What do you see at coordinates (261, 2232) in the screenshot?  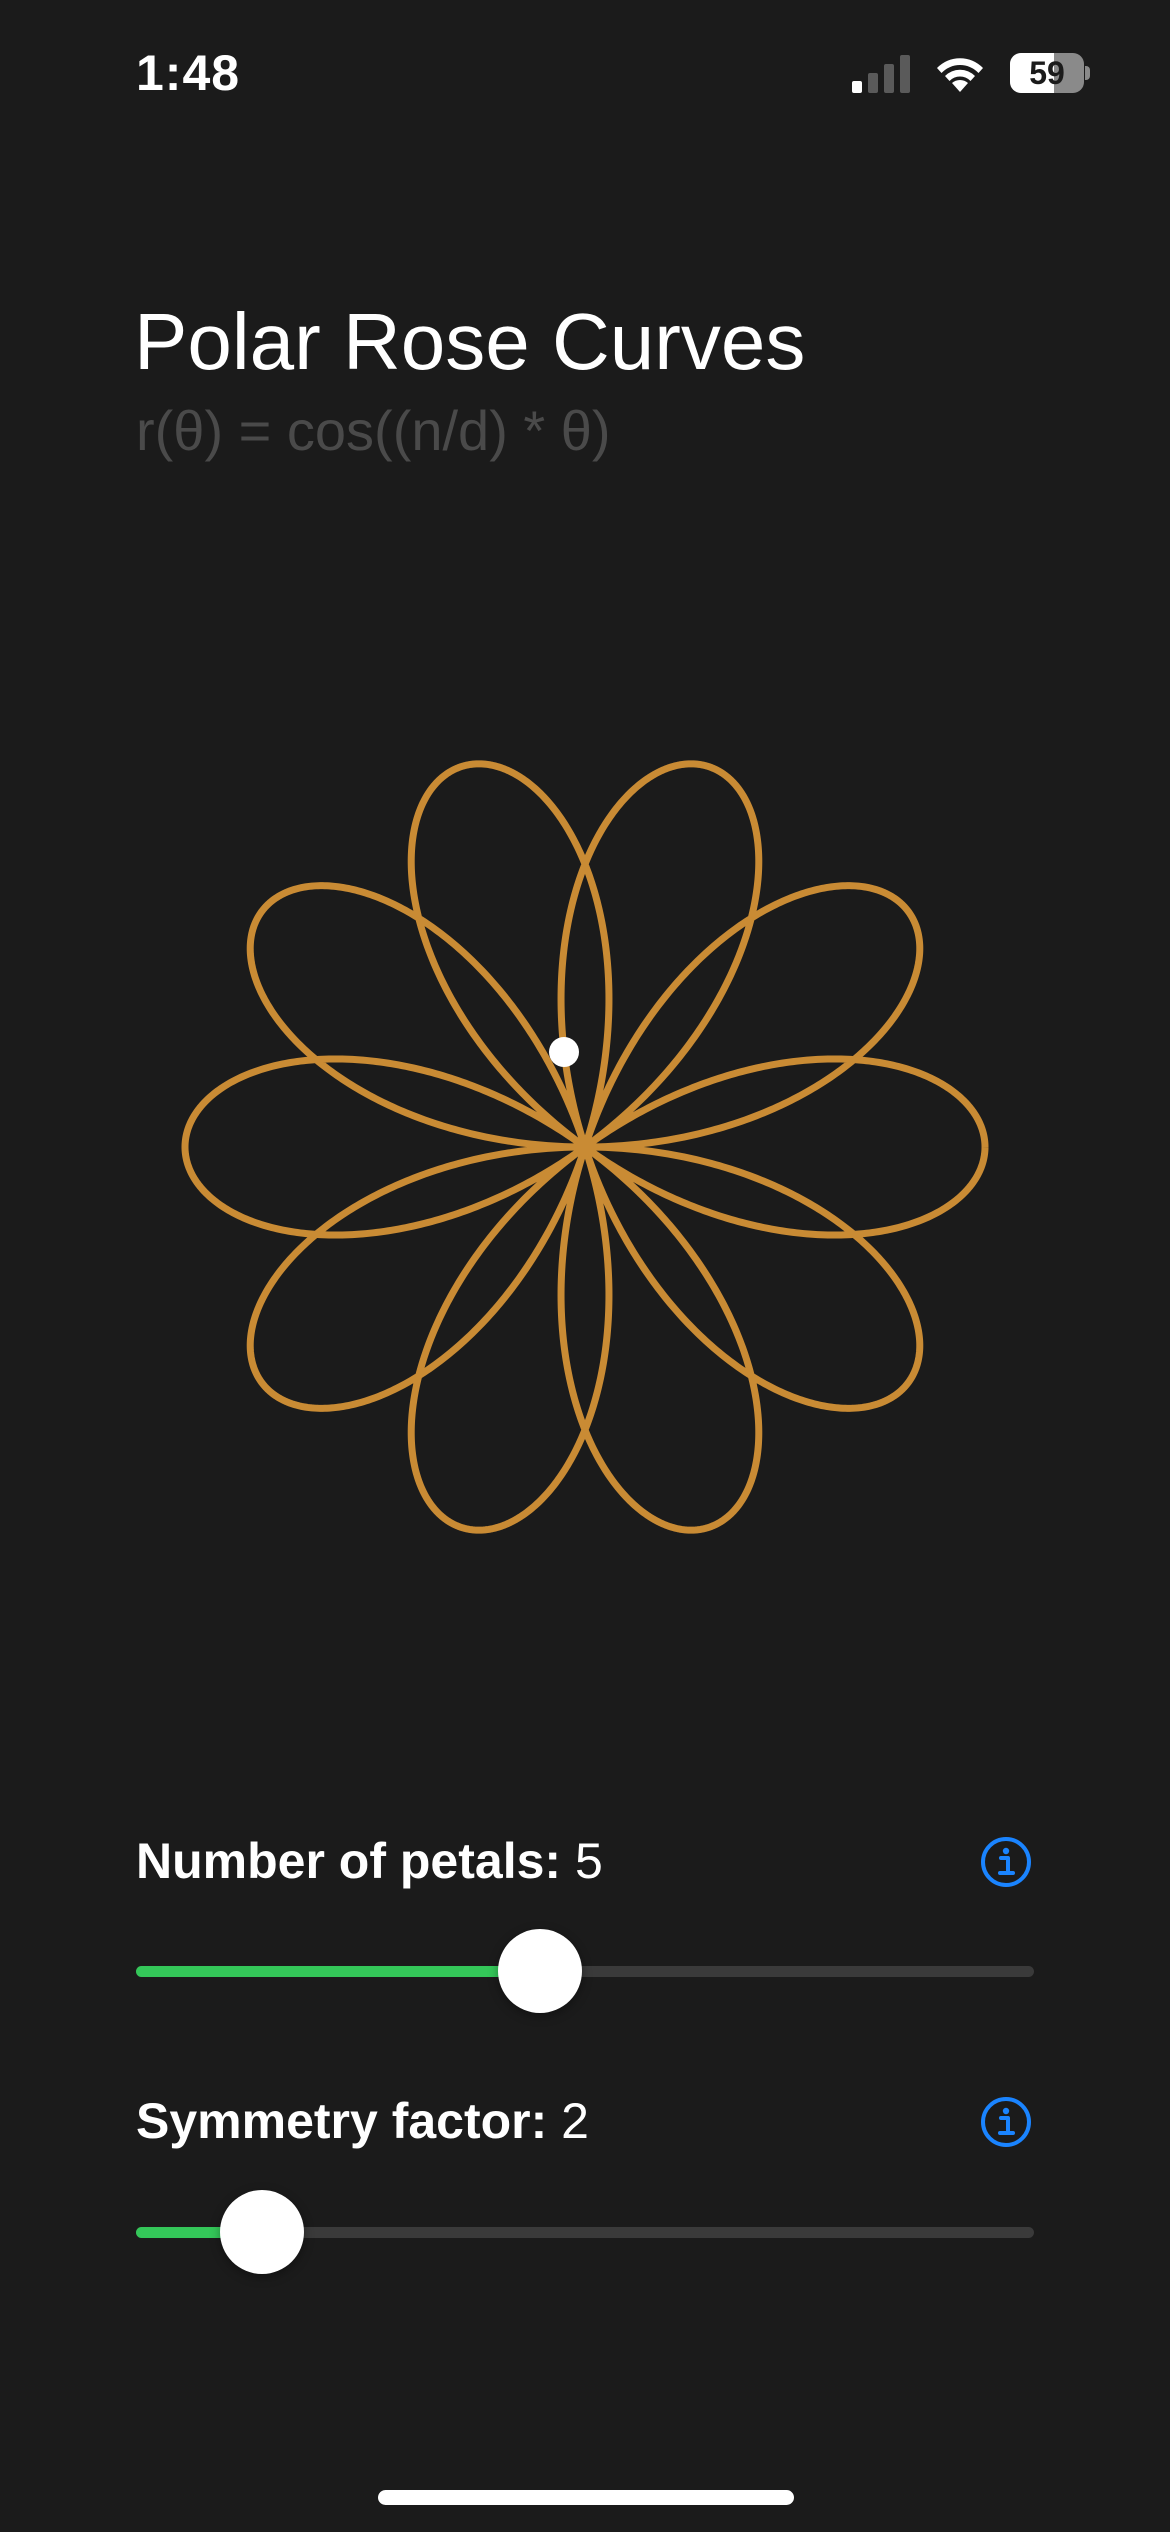 I see `symmetry-slider-thumb` at bounding box center [261, 2232].